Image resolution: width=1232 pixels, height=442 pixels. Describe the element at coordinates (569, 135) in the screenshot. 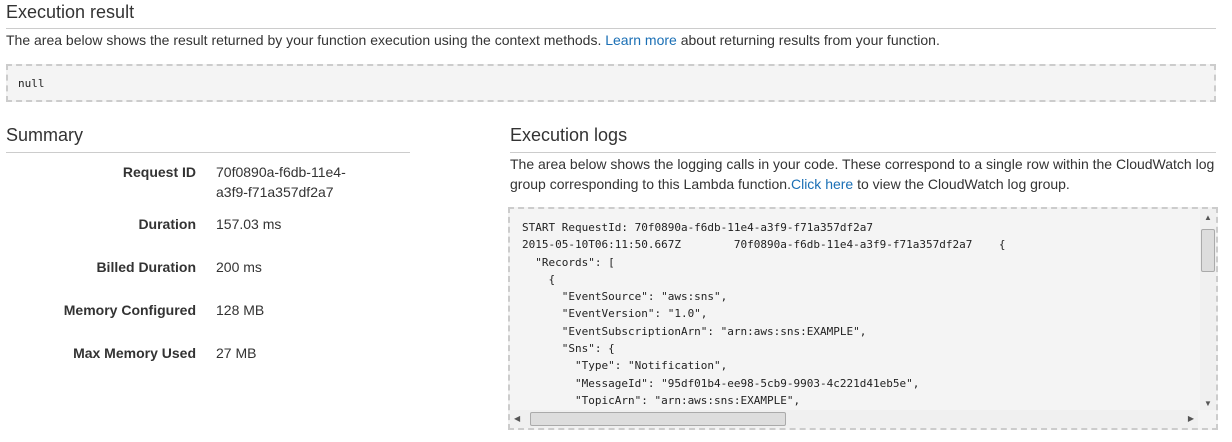

I see `execution-logs-title: Execution logs` at that location.